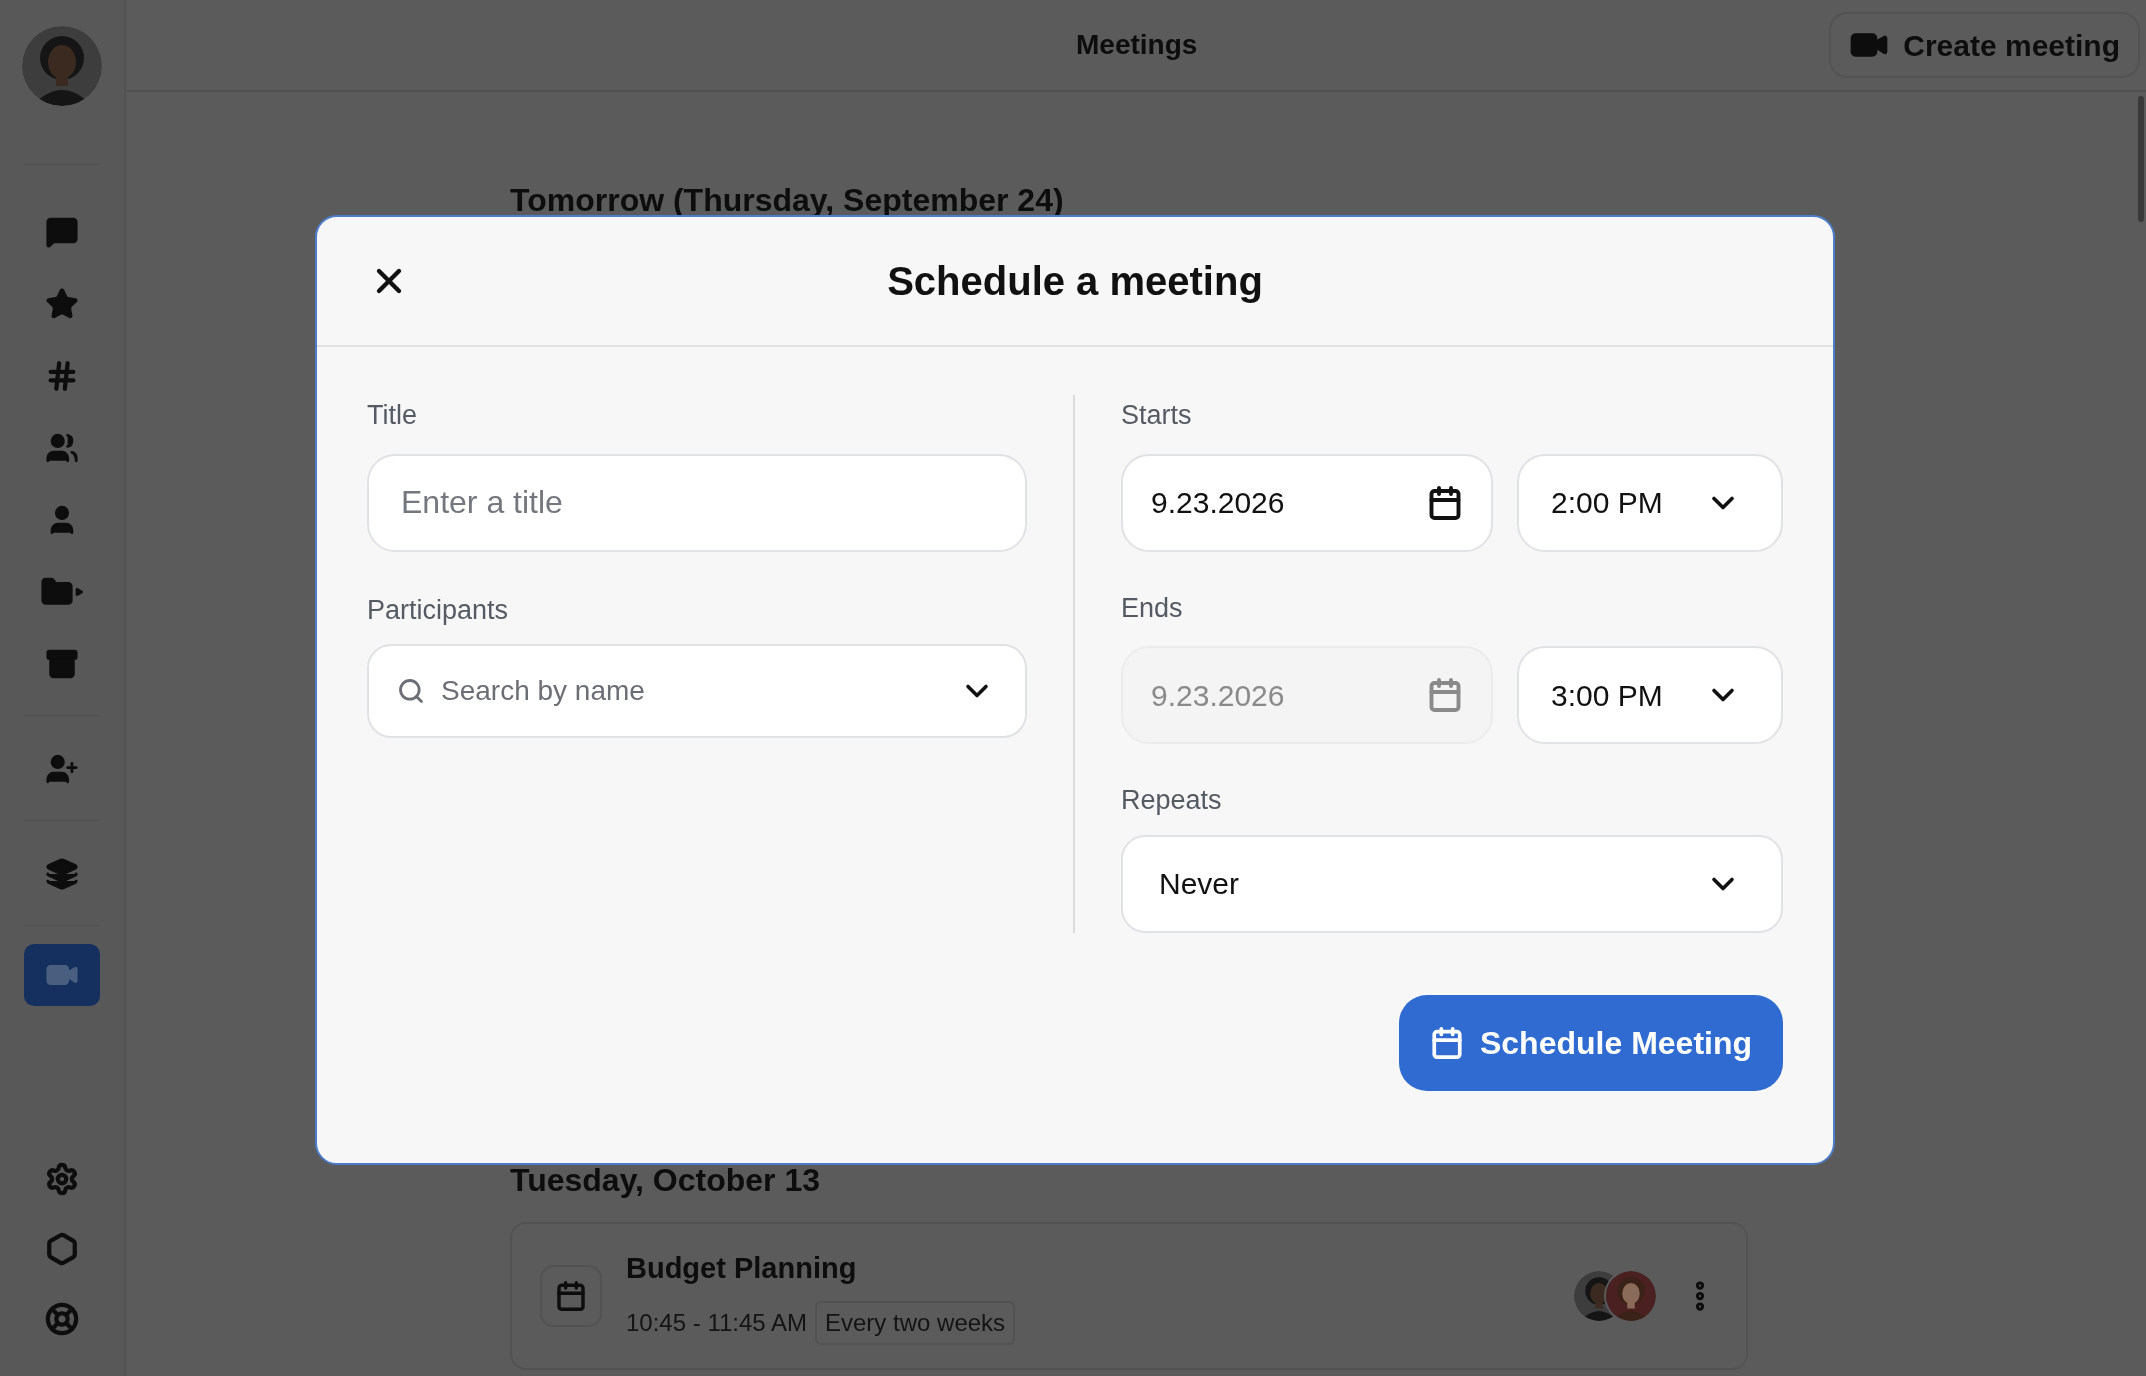  I want to click on repeats-select: Never, so click(1452, 883).